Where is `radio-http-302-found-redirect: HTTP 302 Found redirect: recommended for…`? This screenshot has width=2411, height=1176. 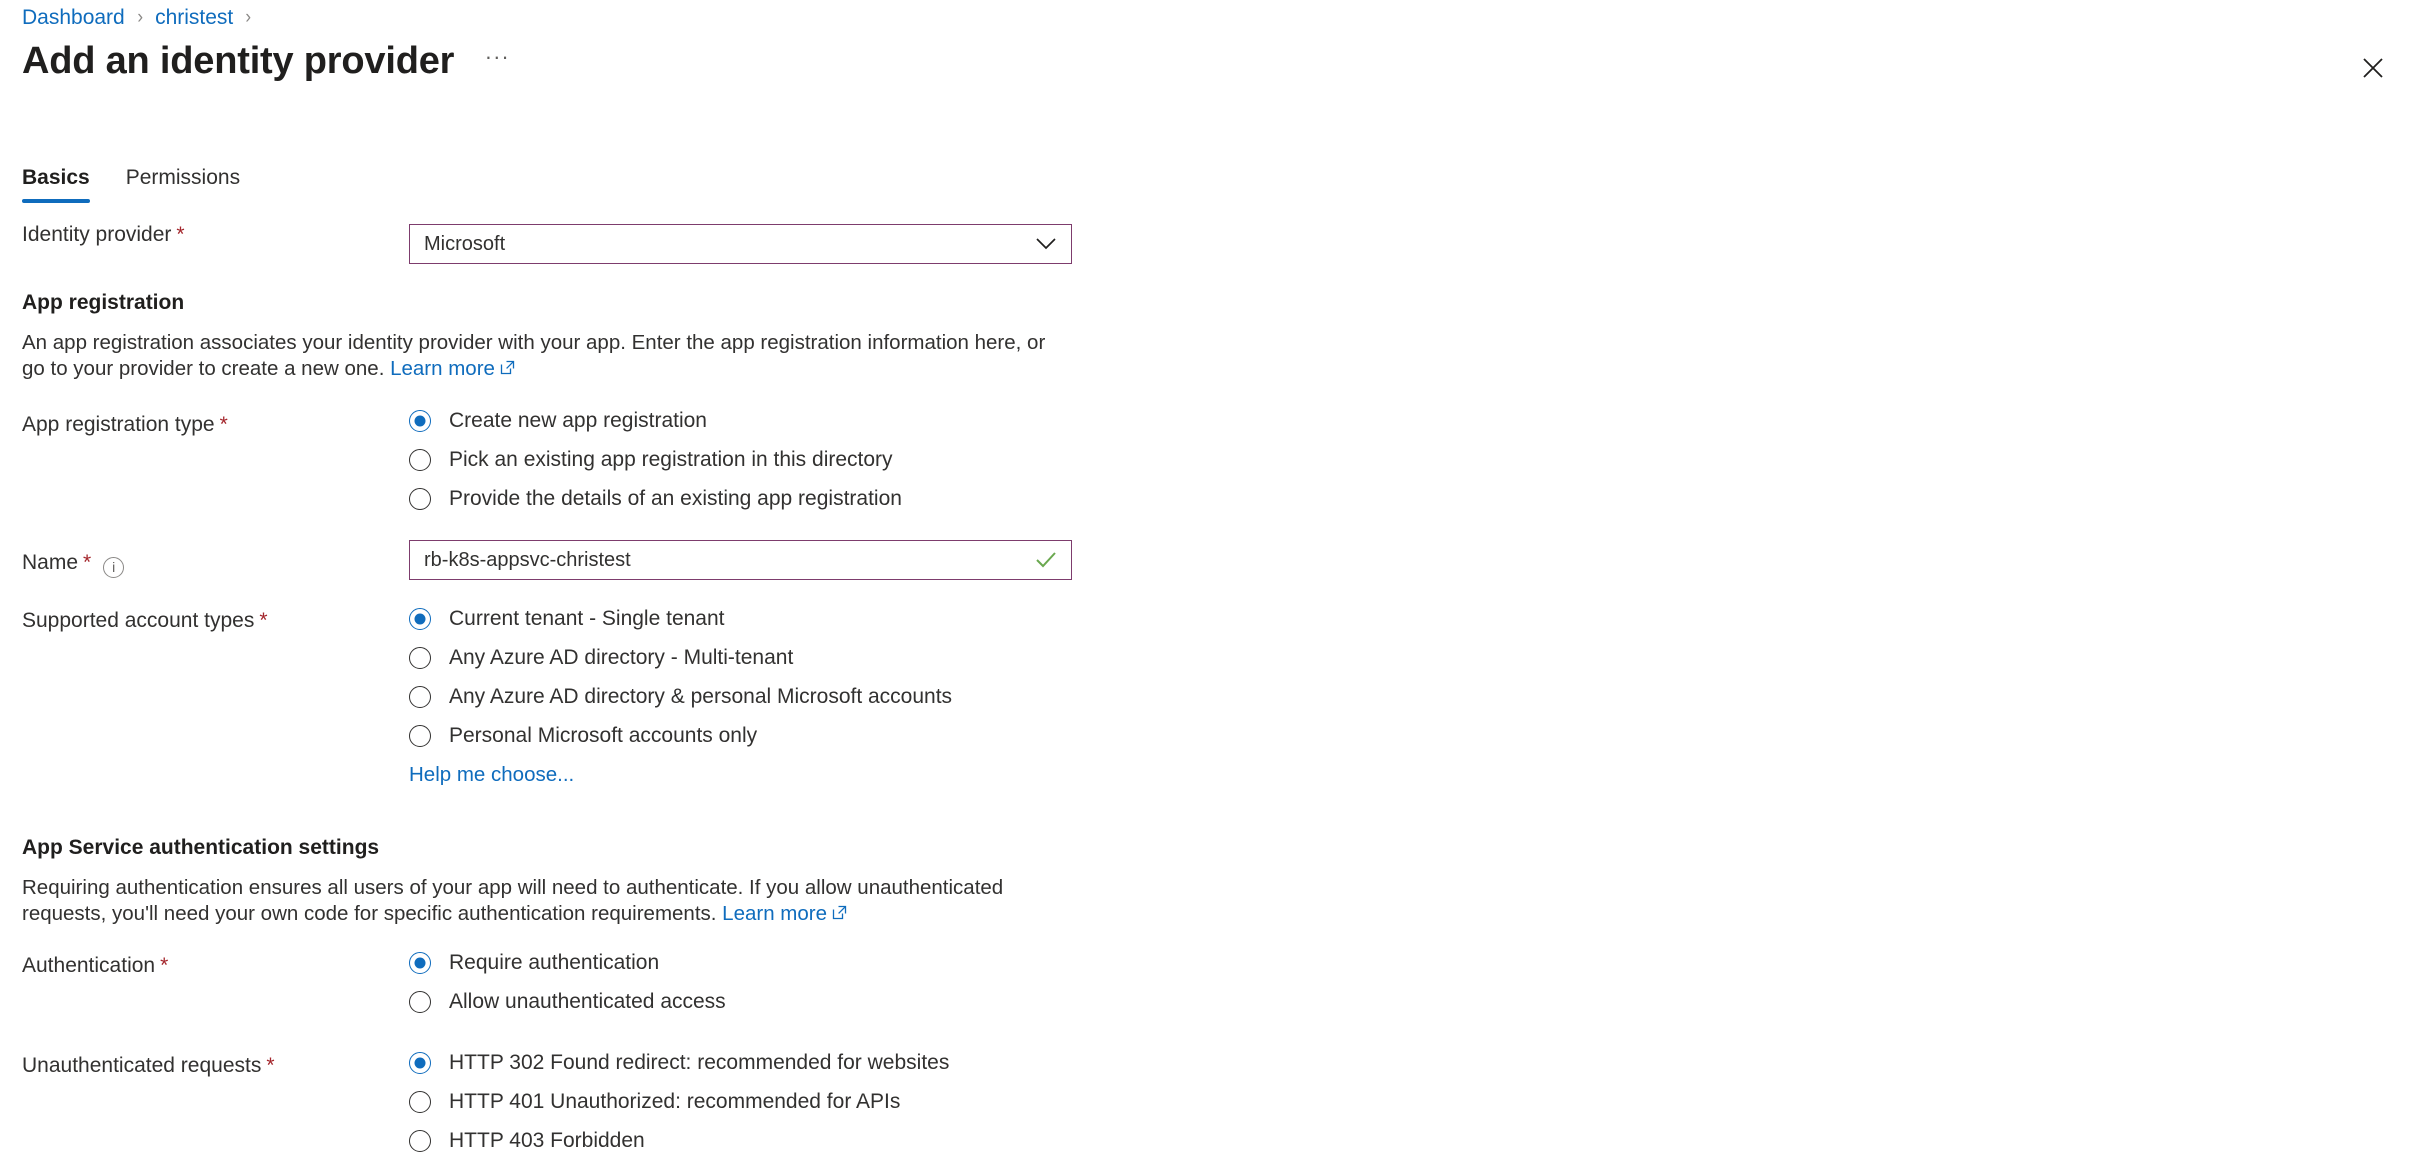 radio-http-302-found-redirect: HTTP 302 Found redirect: recommended for… is located at coordinates (679, 1062).